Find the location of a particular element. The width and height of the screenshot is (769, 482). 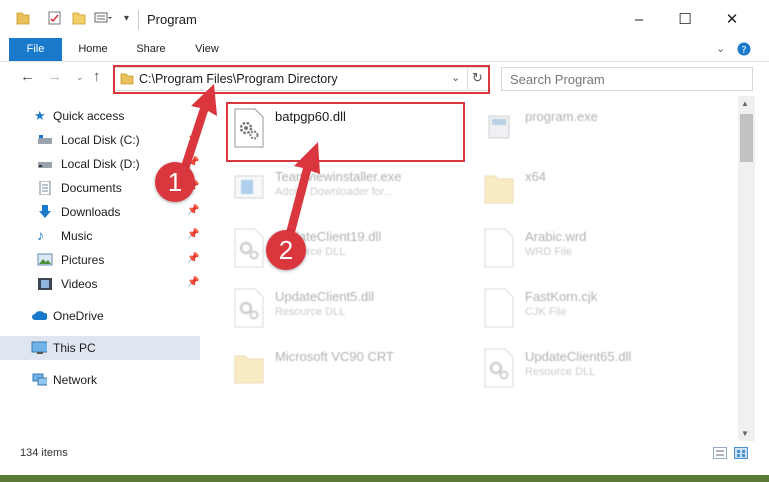

cloud-icon is located at coordinates (39, 315).